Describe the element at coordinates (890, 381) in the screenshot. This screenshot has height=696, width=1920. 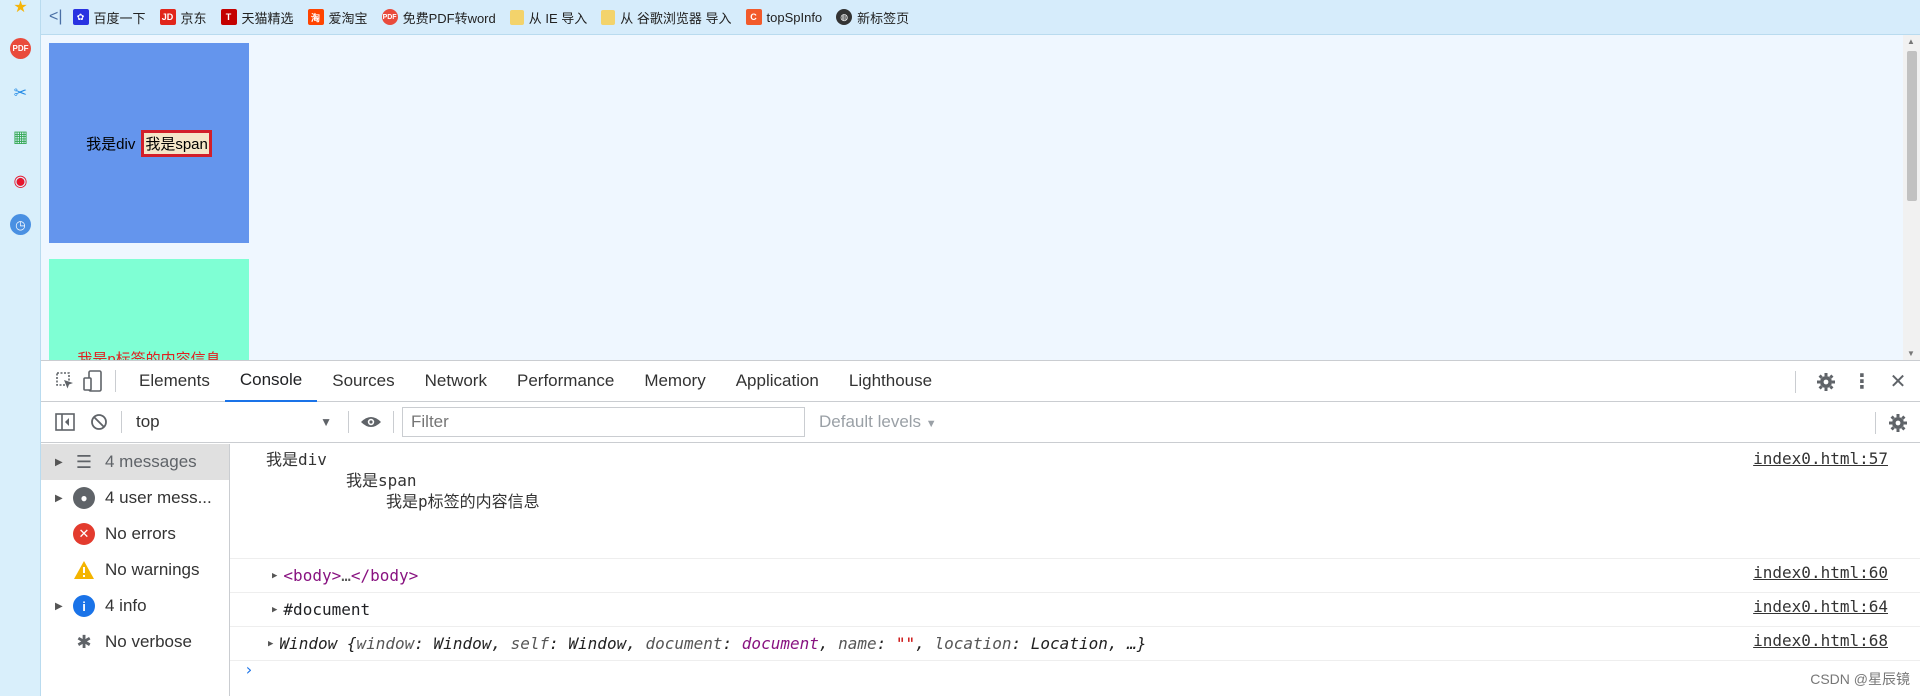
I see `tab-lighthouse: Lighthouse` at that location.